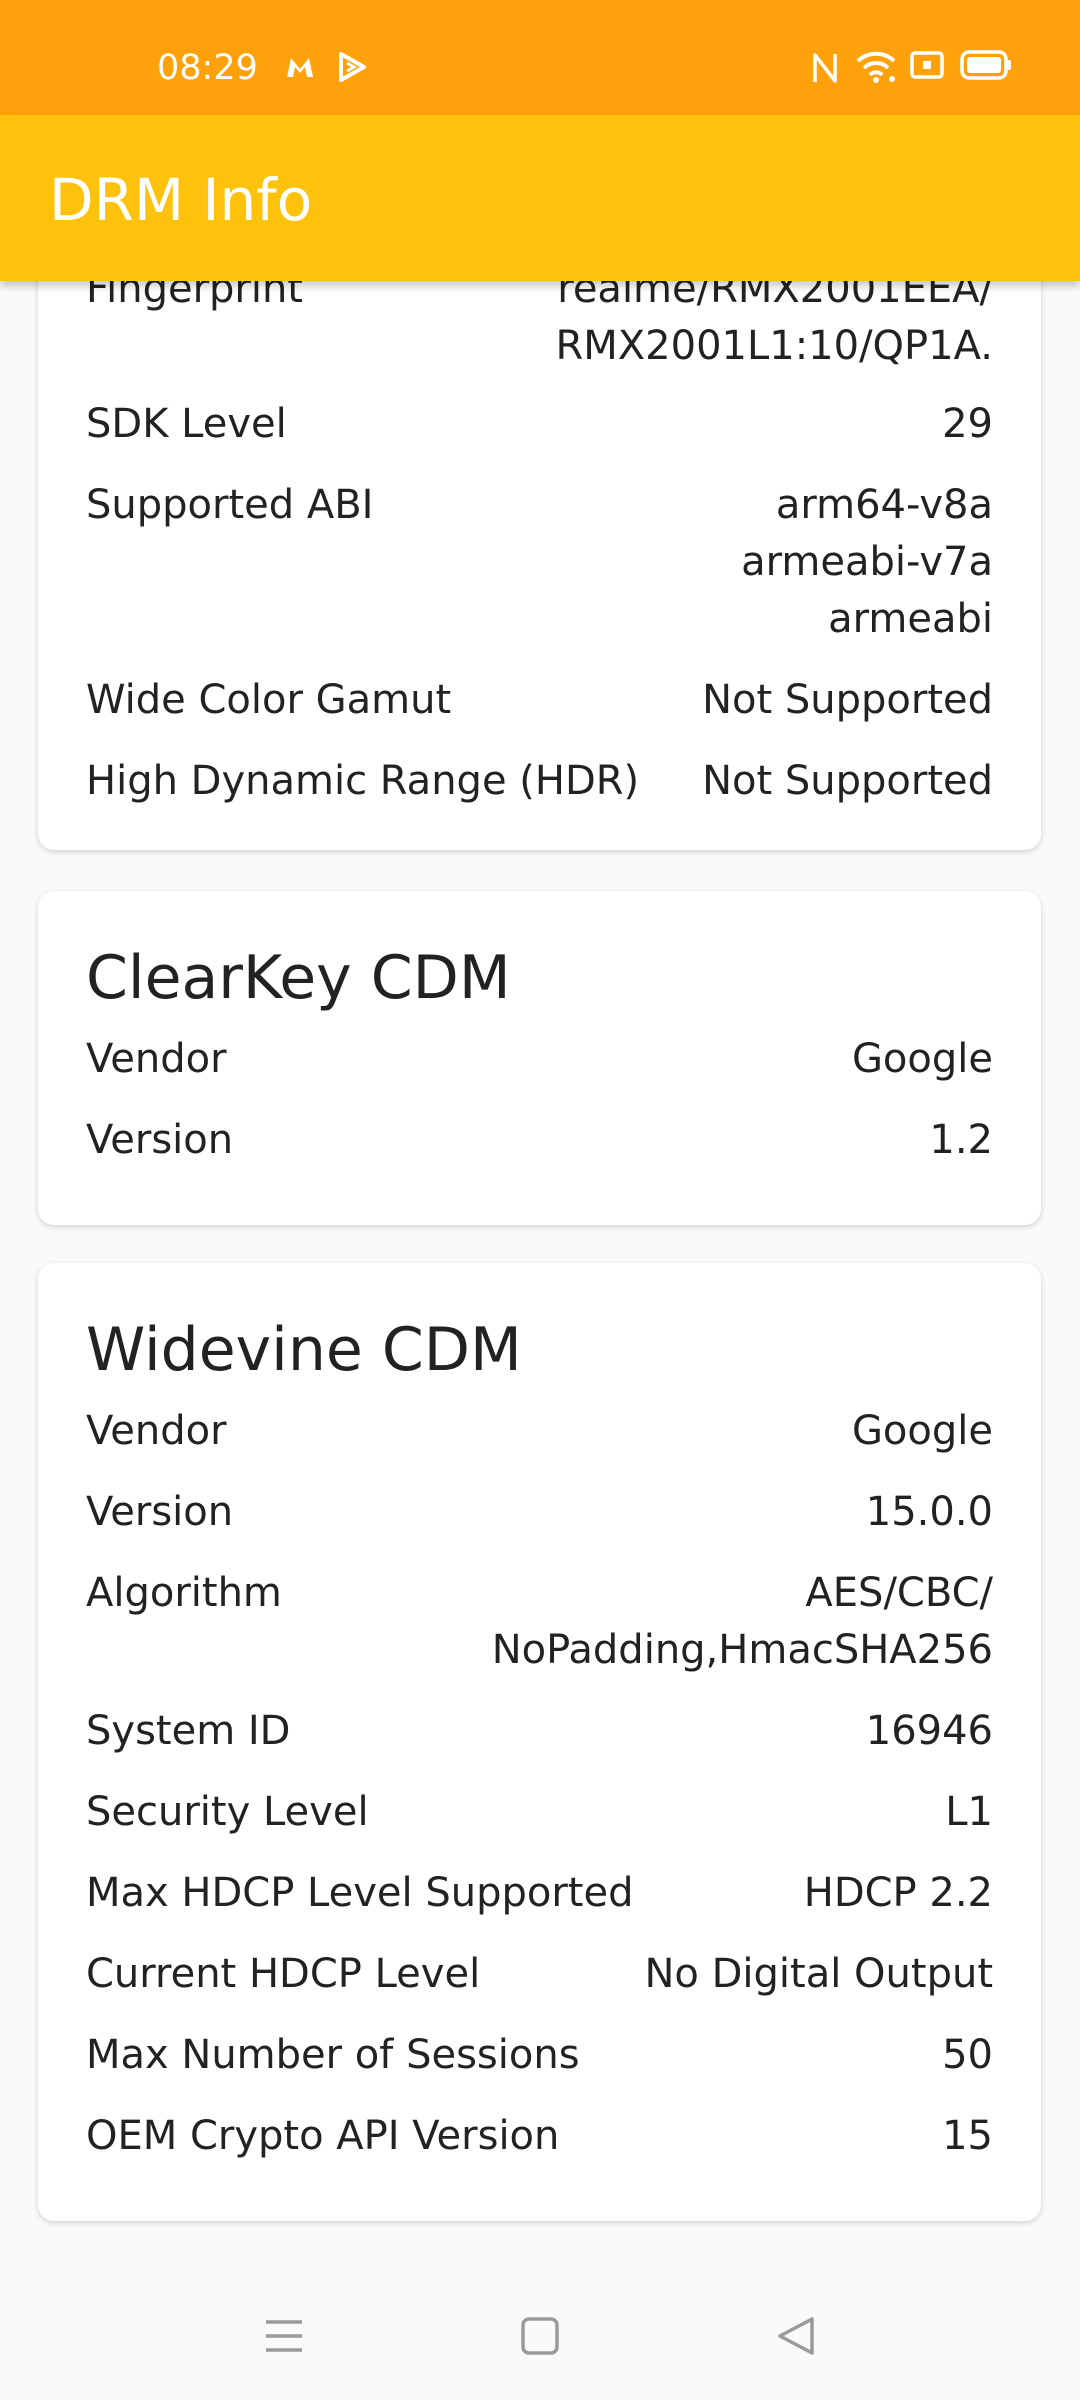 Image resolution: width=1080 pixels, height=2400 pixels. I want to click on row-value: 29, so click(967, 424).